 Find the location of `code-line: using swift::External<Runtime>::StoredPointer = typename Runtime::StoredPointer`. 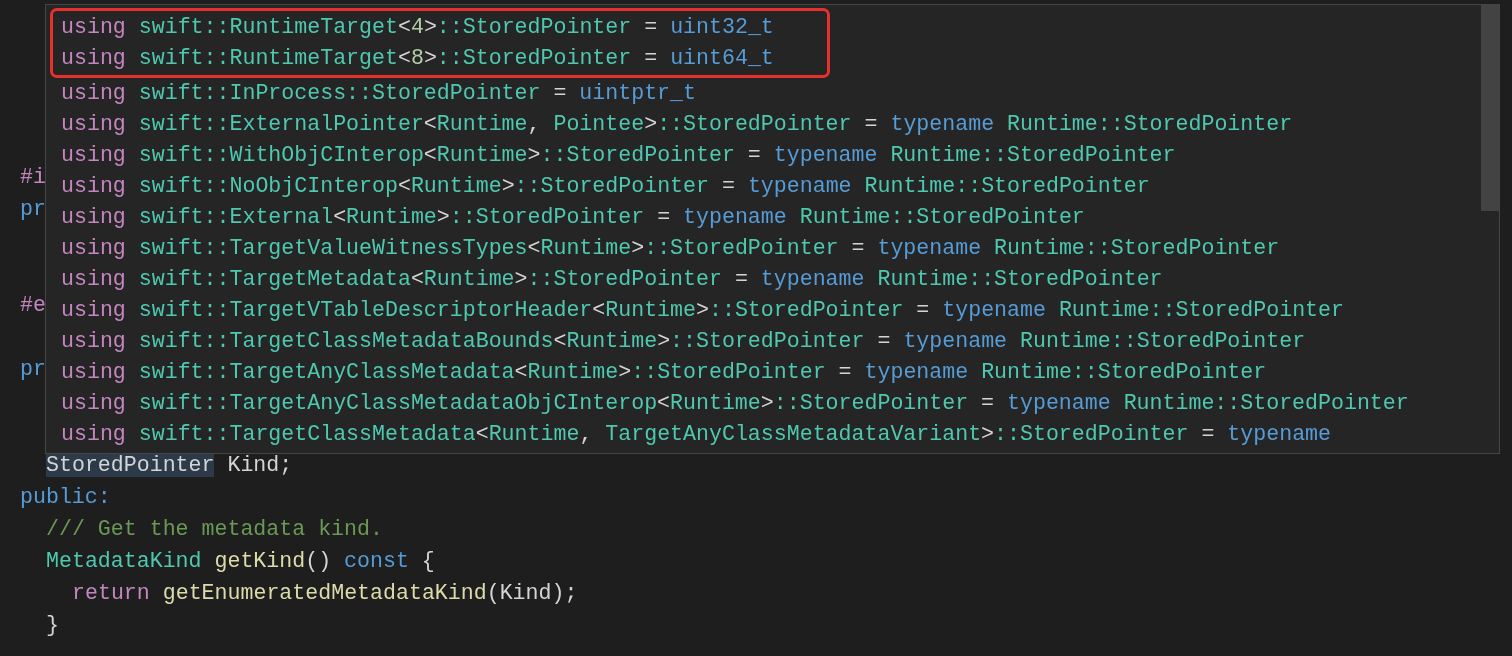

code-line: using swift::External<Runtime>::StoredPointer = typename Runtime::StoredPointer is located at coordinates (573, 217).